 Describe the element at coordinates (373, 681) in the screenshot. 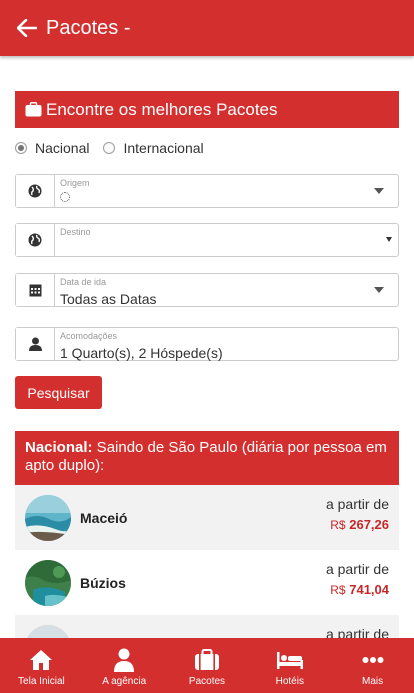

I see `nav-item-label: Mais` at that location.